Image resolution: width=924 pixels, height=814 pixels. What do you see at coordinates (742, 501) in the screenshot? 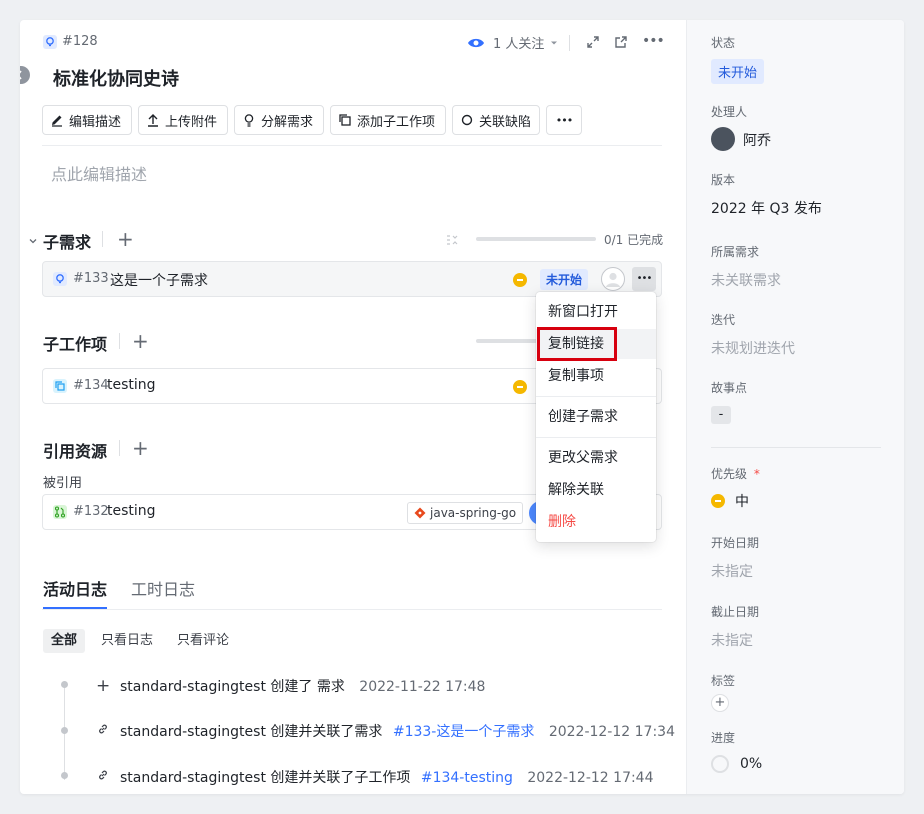
I see `priority-value: 中` at bounding box center [742, 501].